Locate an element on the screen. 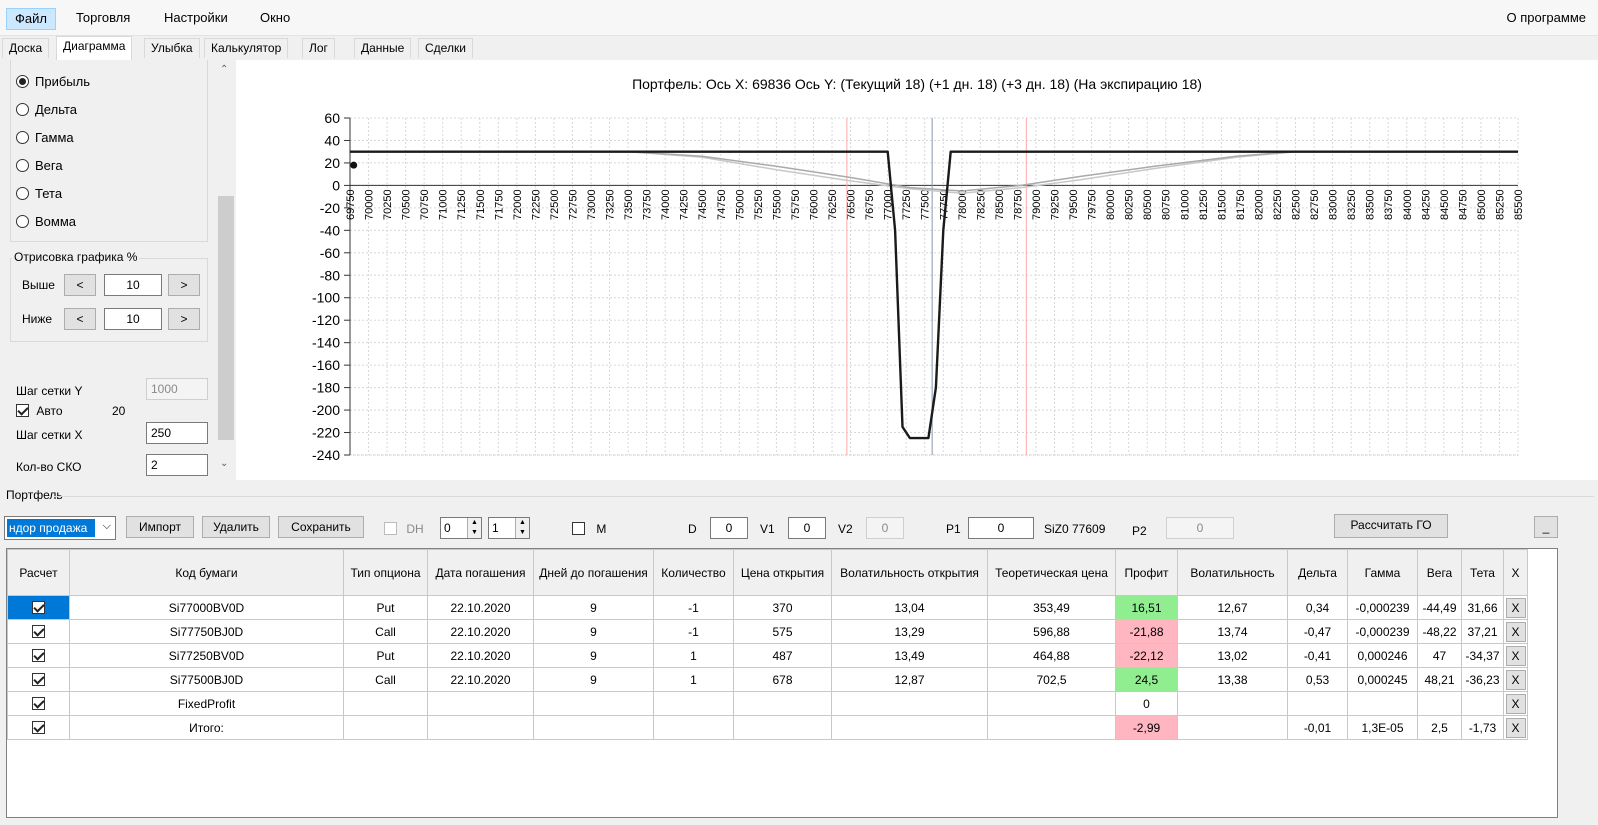  v2-input: 0 is located at coordinates (885, 528).